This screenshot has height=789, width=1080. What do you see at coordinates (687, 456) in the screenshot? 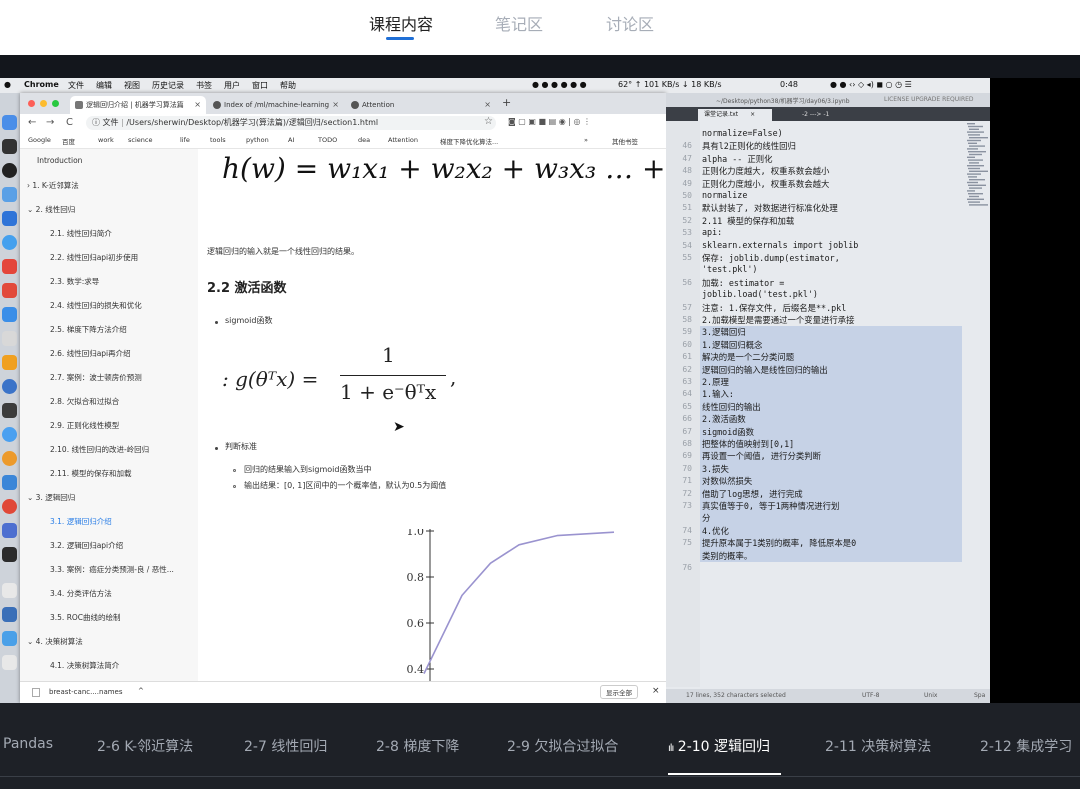
I see `line-number: 69` at bounding box center [687, 456].